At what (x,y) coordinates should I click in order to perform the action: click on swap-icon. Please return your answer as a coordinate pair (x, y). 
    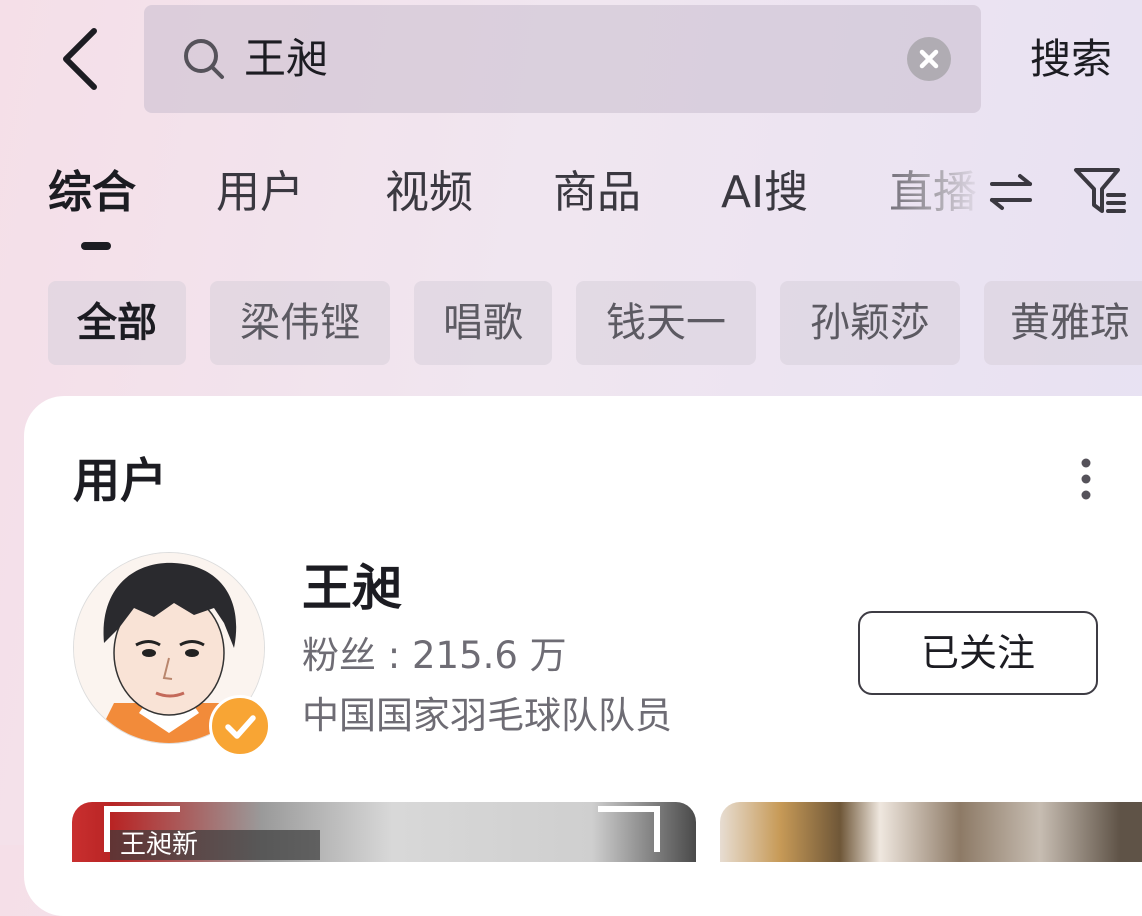
    Looking at the image, I should click on (1011, 192).